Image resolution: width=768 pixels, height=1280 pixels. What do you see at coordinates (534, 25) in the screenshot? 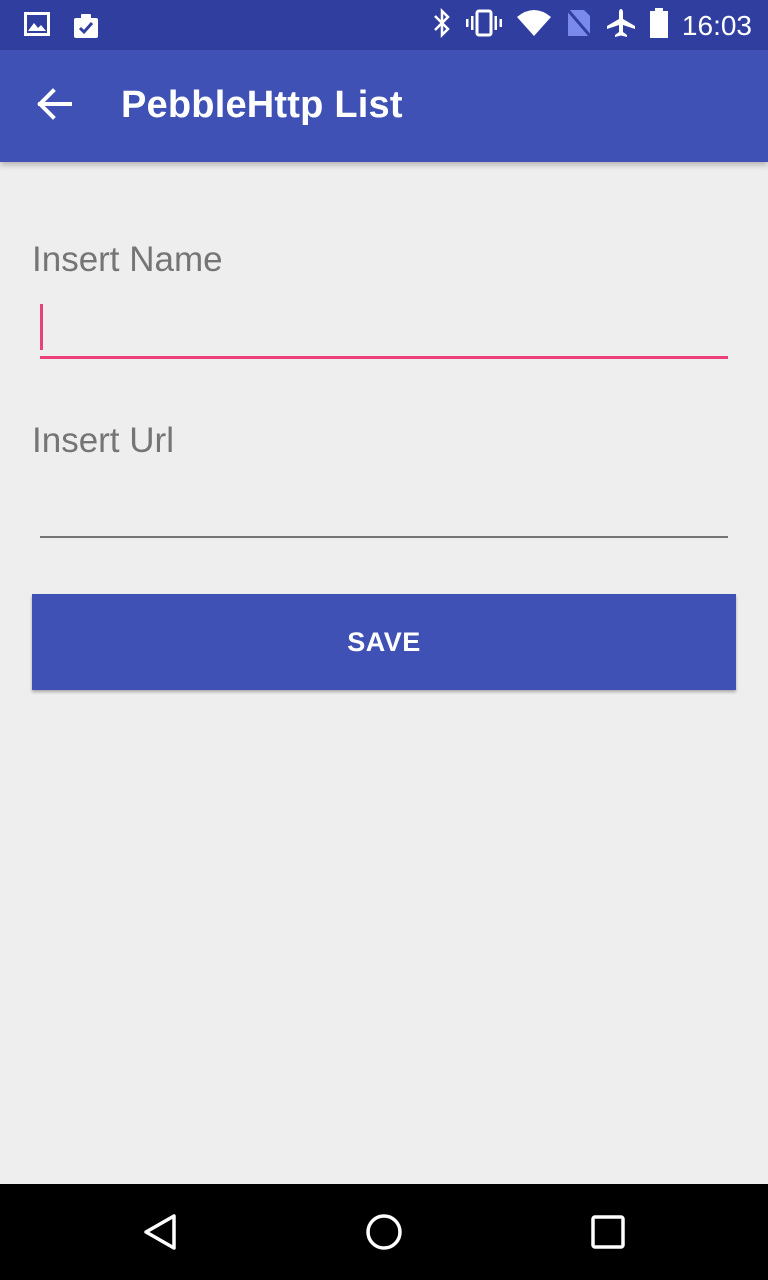
I see `wifi-icon` at bounding box center [534, 25].